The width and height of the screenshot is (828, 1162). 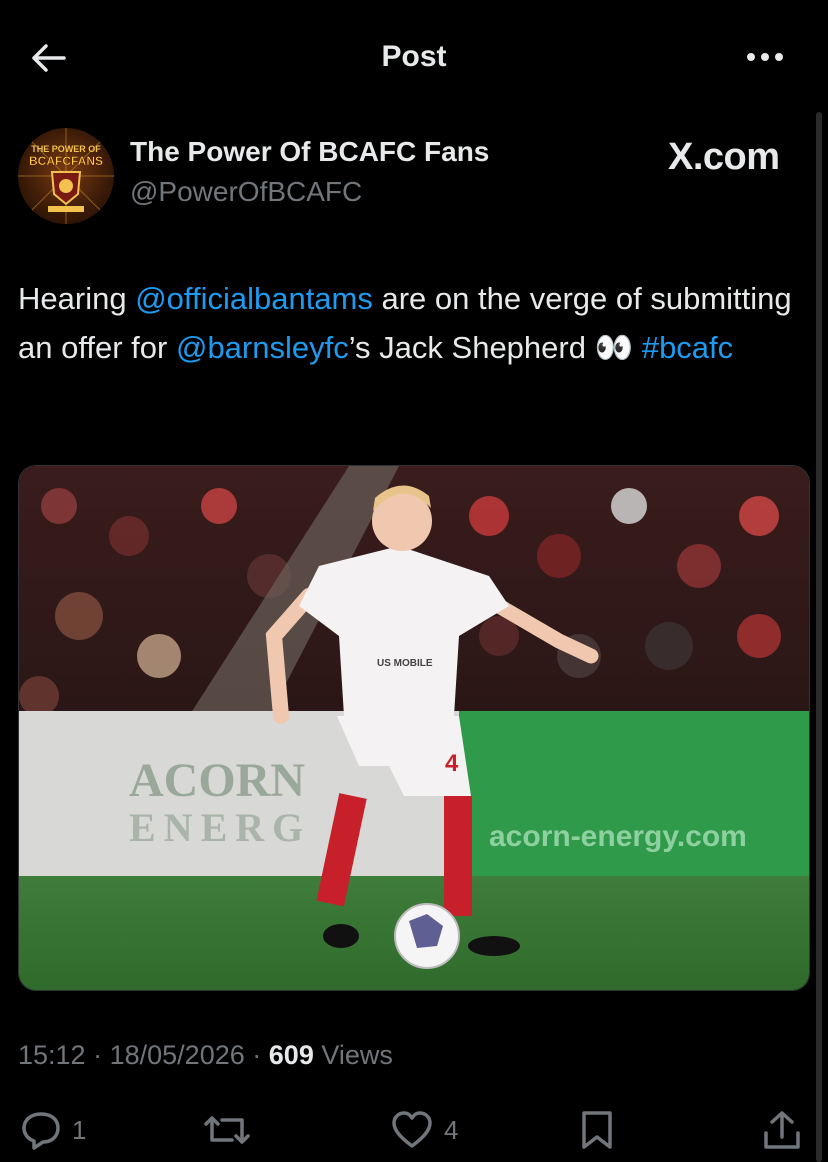 What do you see at coordinates (77, 298) in the screenshot?
I see `tweet-text-part: Hearing` at bounding box center [77, 298].